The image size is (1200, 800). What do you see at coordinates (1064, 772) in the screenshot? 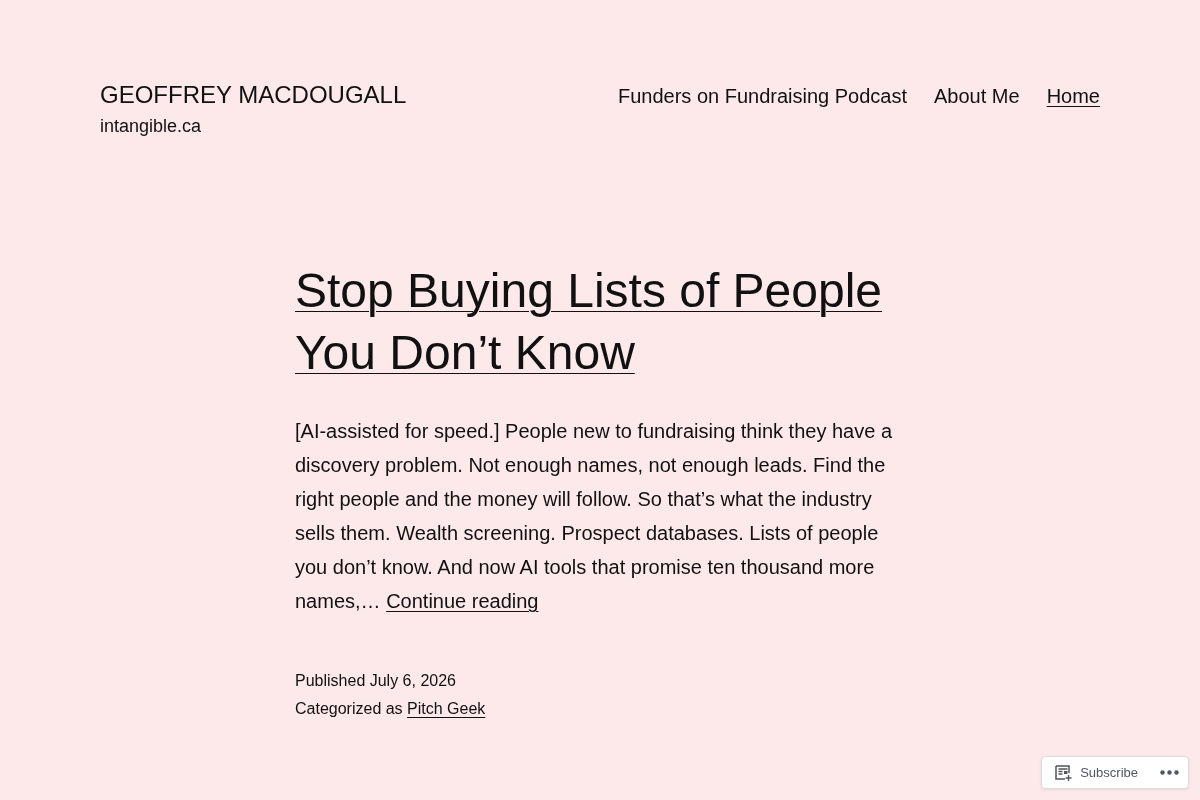
I see `document-plus-icon` at bounding box center [1064, 772].